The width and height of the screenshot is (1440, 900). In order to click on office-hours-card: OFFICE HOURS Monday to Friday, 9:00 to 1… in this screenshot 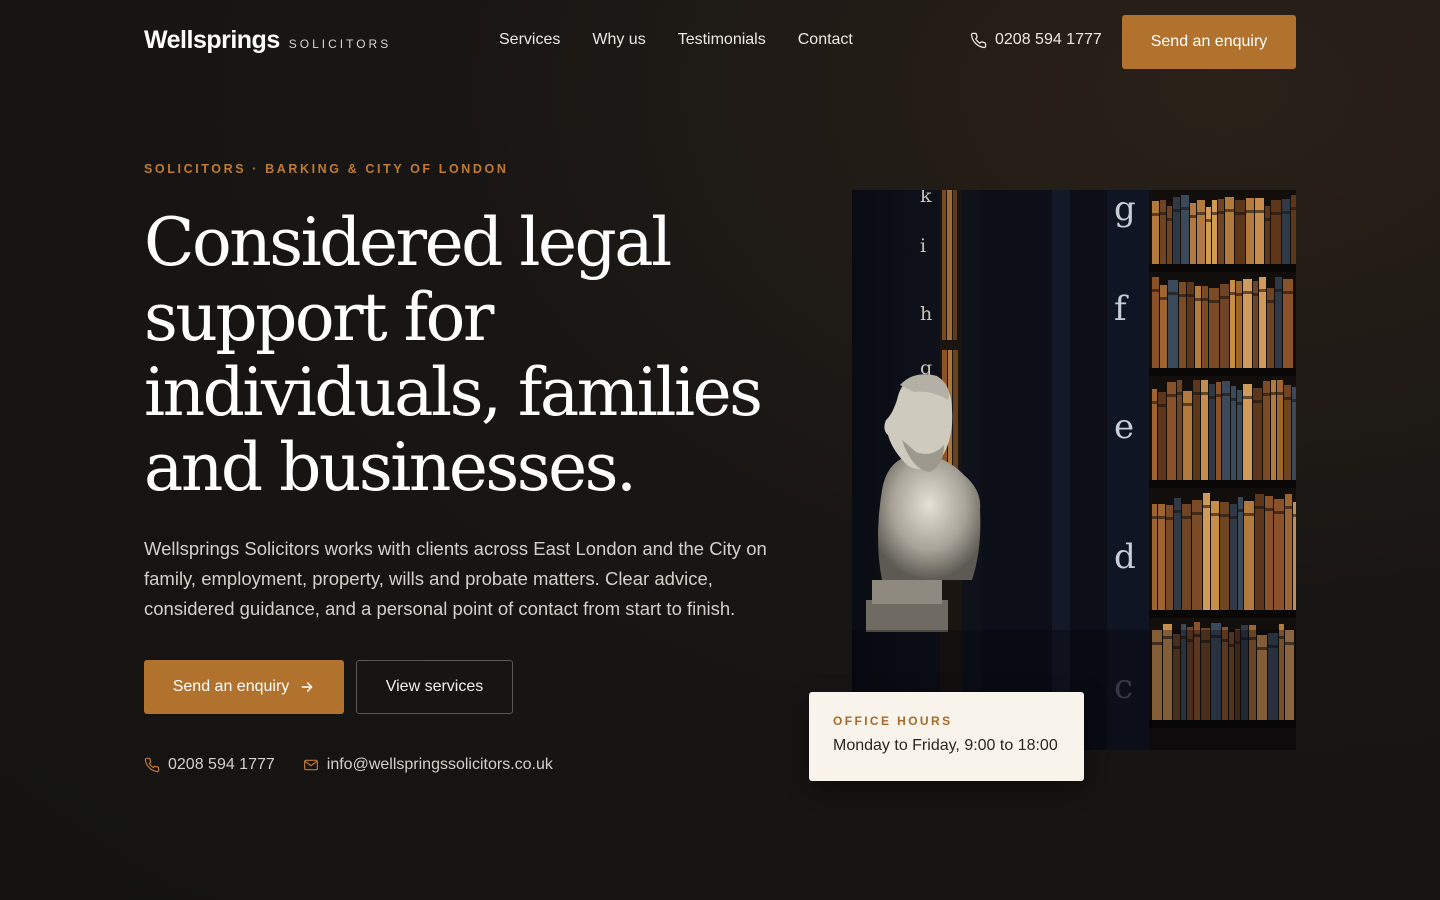, I will do `click(946, 736)`.